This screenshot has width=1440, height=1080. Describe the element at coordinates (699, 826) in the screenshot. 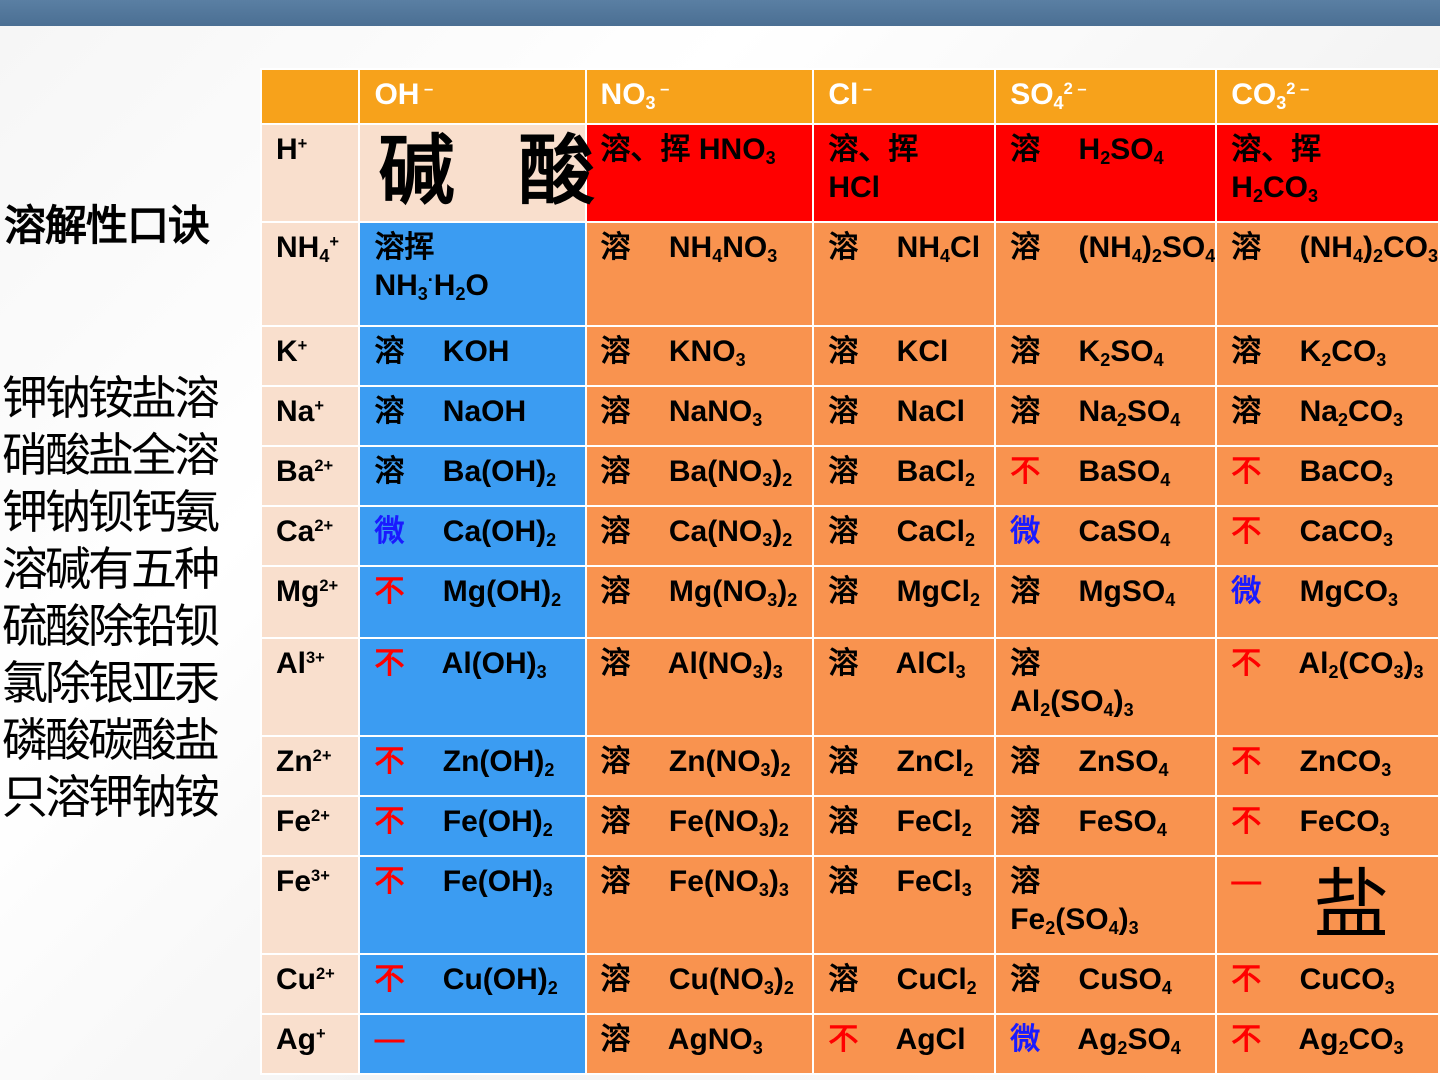

I see `solubility-cell: 溶 Fe(NO3)2` at that location.